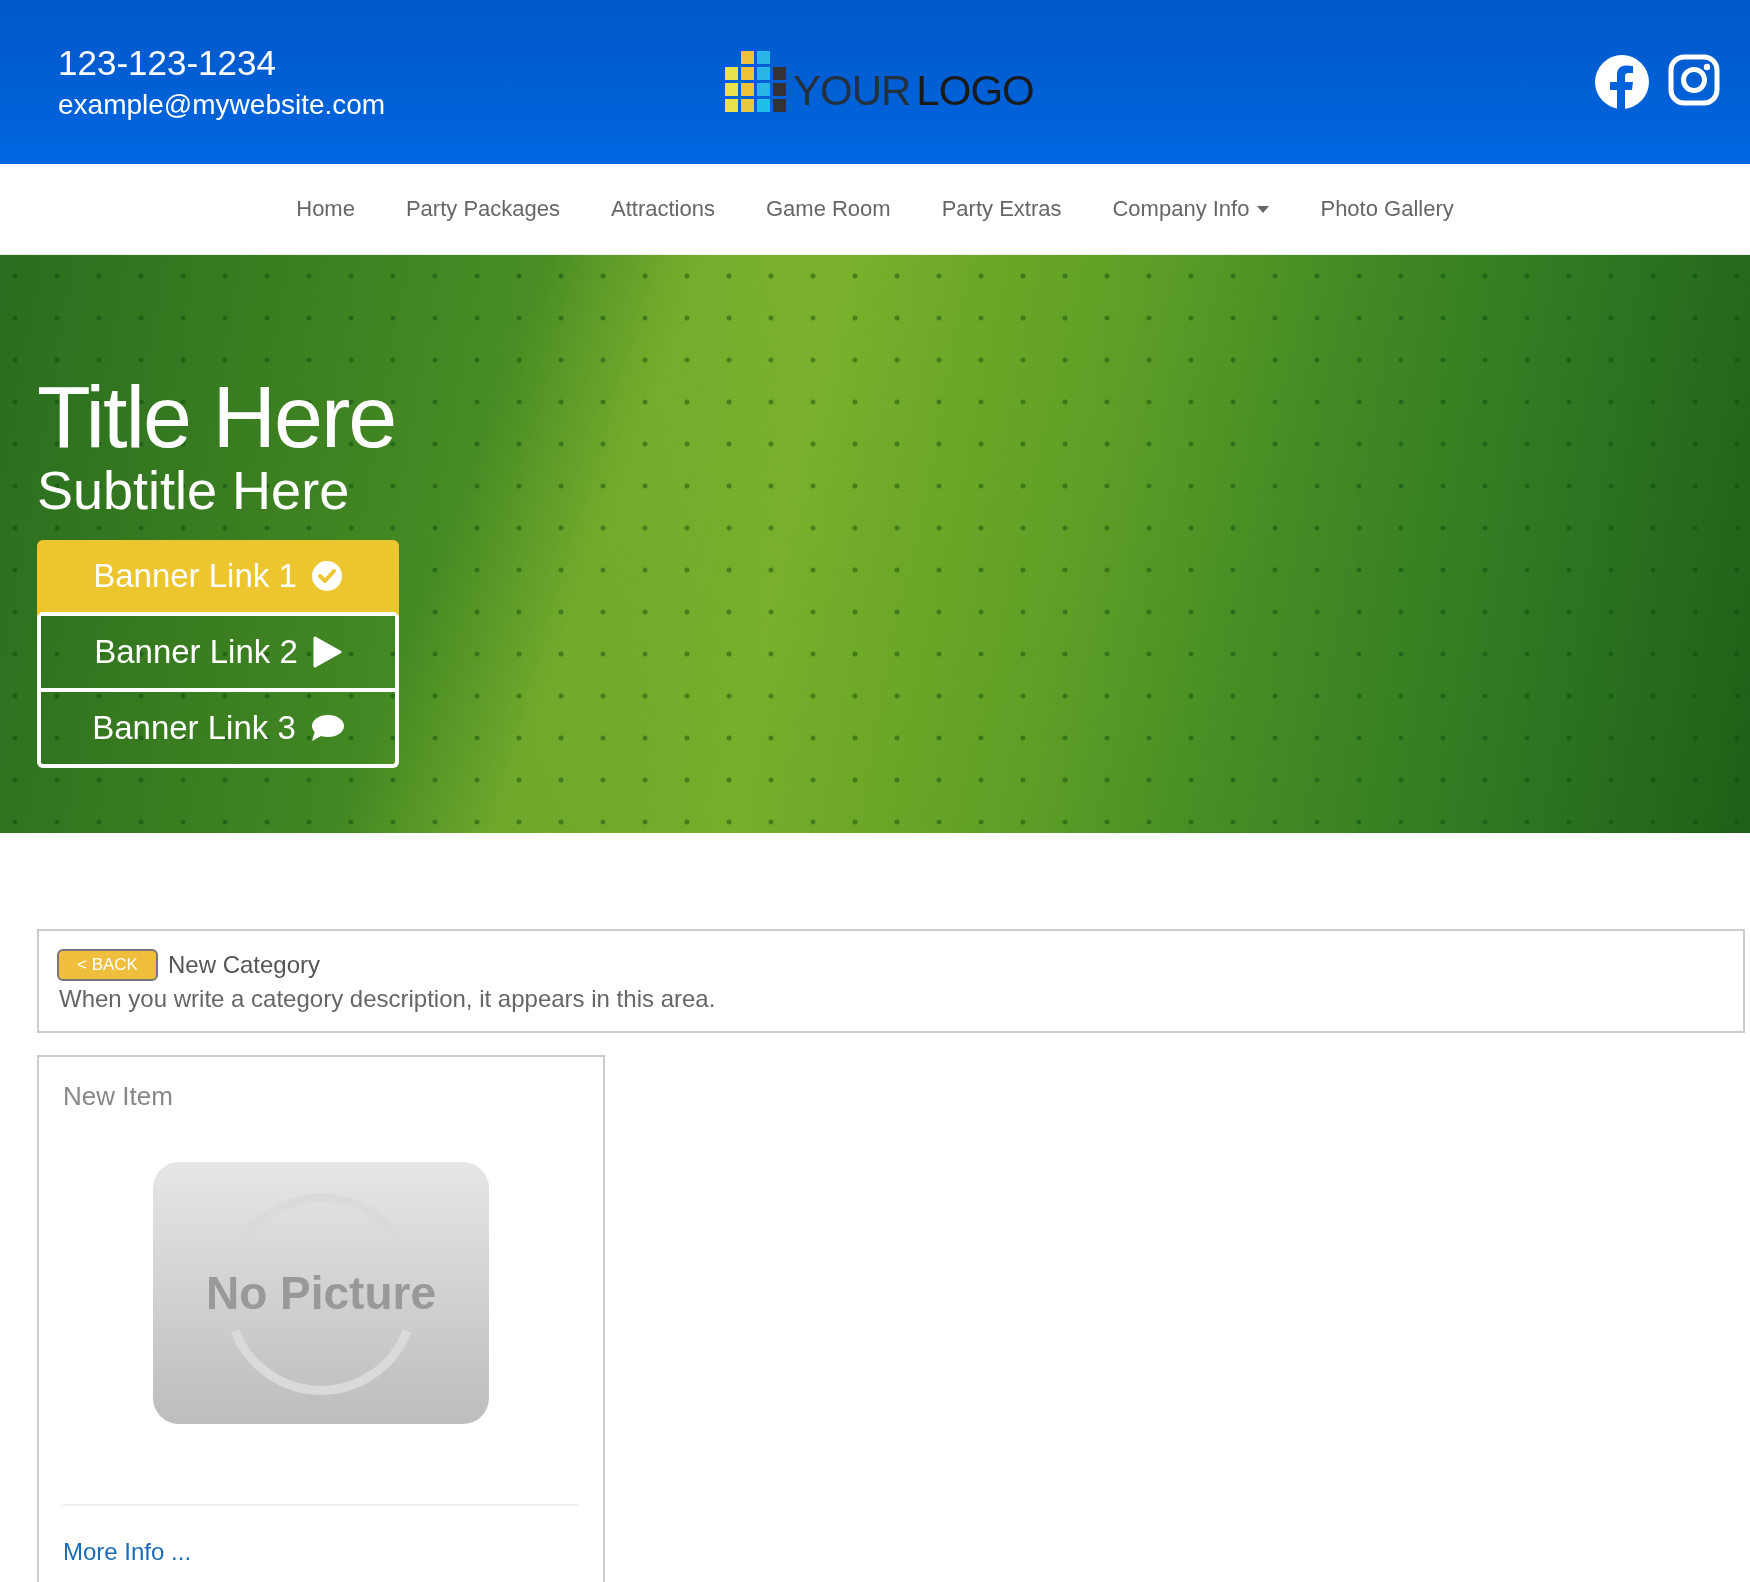 This screenshot has width=1750, height=1582. Describe the element at coordinates (1191, 209) in the screenshot. I see `nav-link: Company Info` at that location.